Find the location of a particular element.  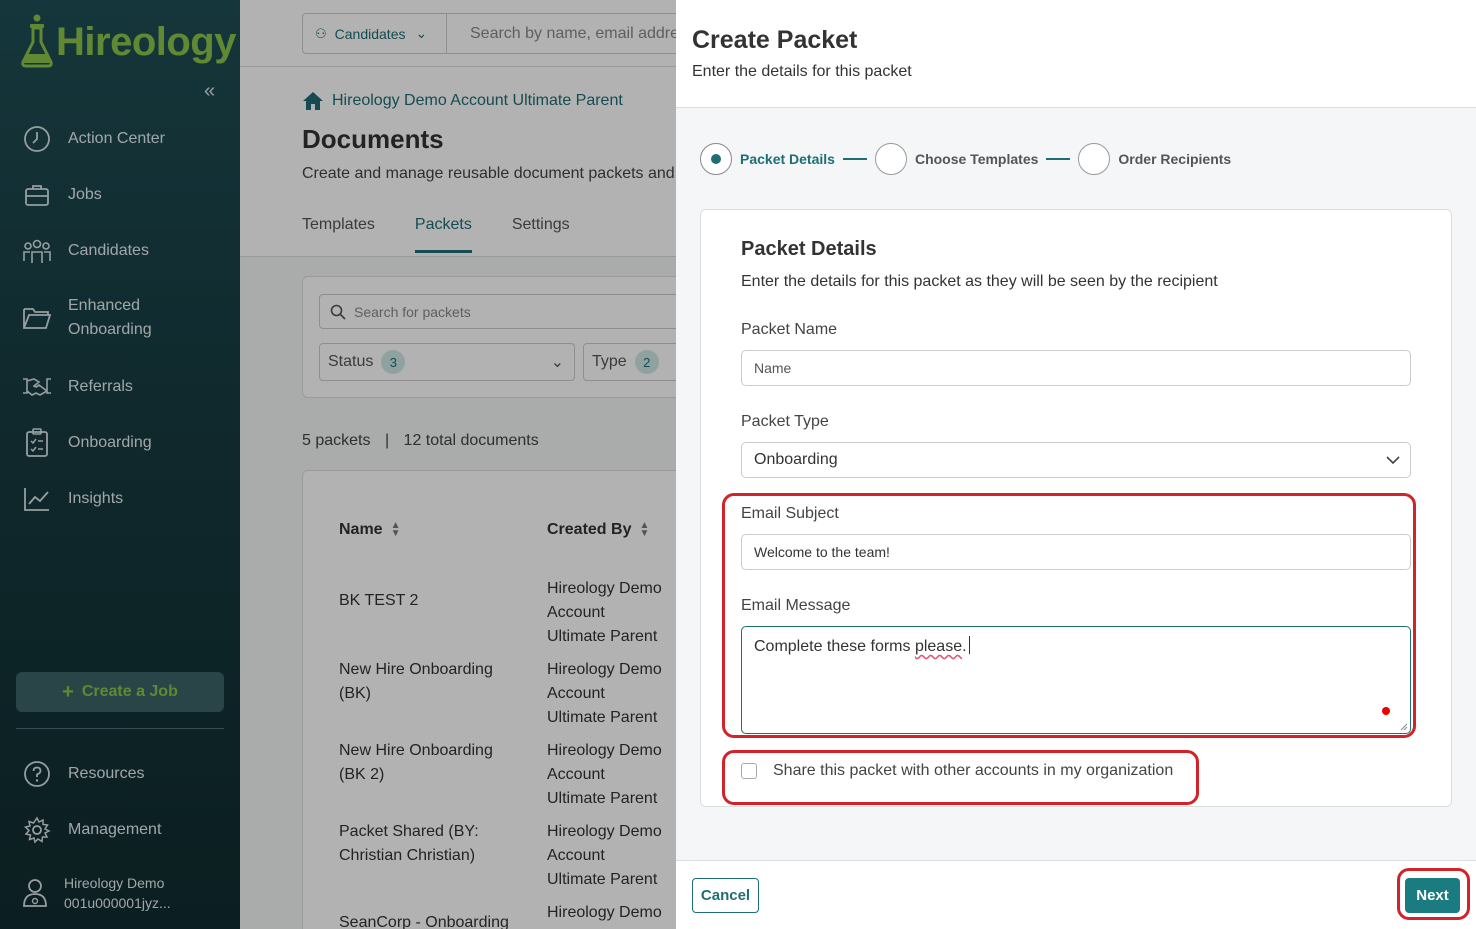

highlight-share-checkbox is located at coordinates (960, 777).